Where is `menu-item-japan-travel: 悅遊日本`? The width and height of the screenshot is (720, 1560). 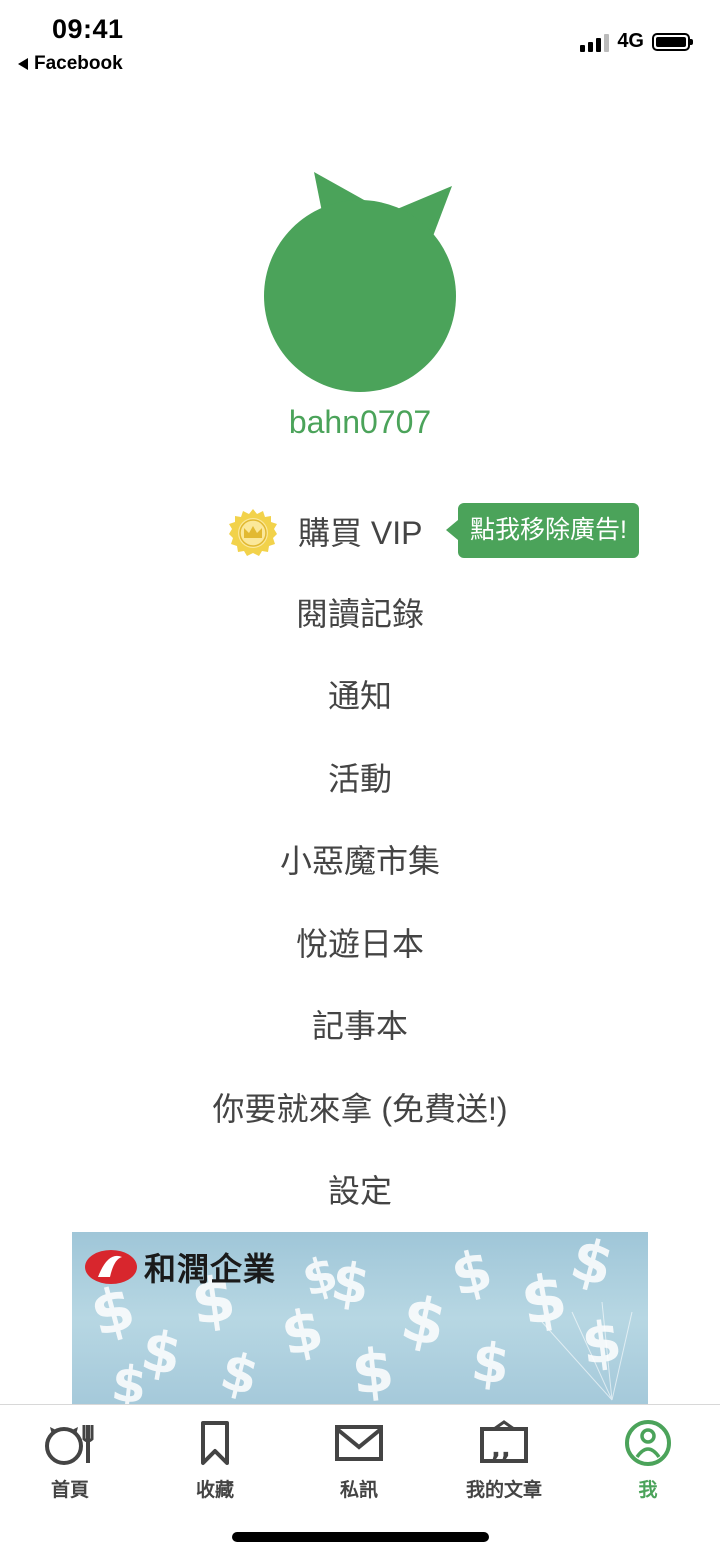
menu-item-japan-travel: 悅遊日本 is located at coordinates (360, 944).